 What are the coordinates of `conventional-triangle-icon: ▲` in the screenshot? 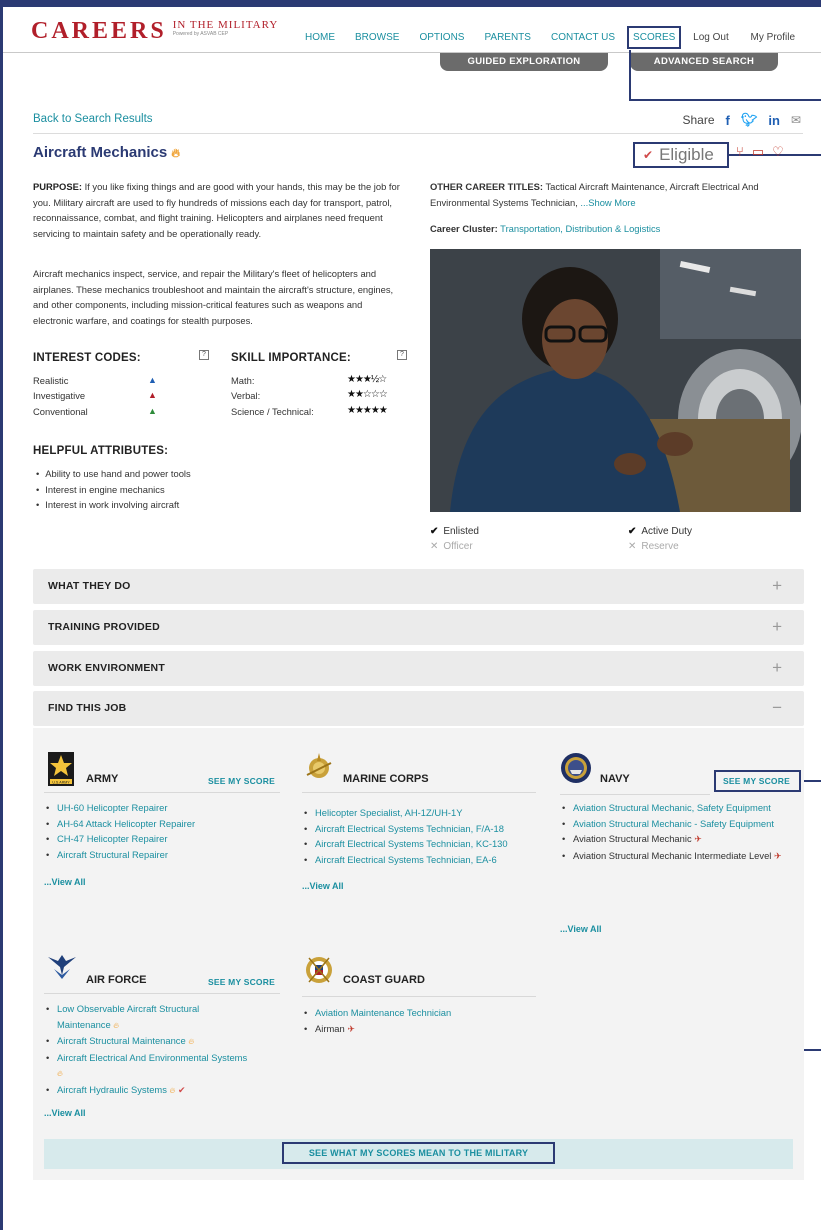 It's located at (152, 411).